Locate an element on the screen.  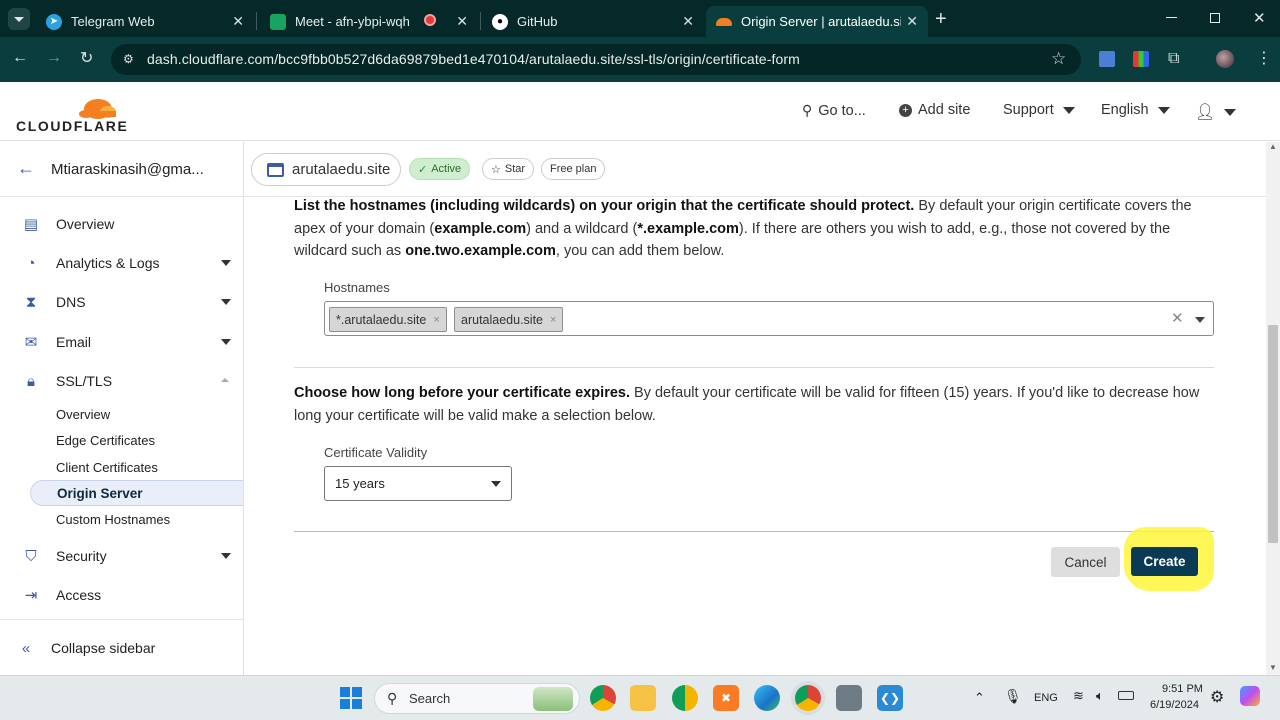
validity-label: Certificate Validity is located at coordinates (376, 452).